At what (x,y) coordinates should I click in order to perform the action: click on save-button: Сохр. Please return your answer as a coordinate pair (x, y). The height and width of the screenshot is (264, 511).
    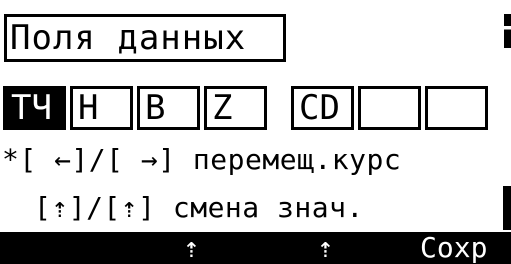
    Looking at the image, I should click on (465, 248).